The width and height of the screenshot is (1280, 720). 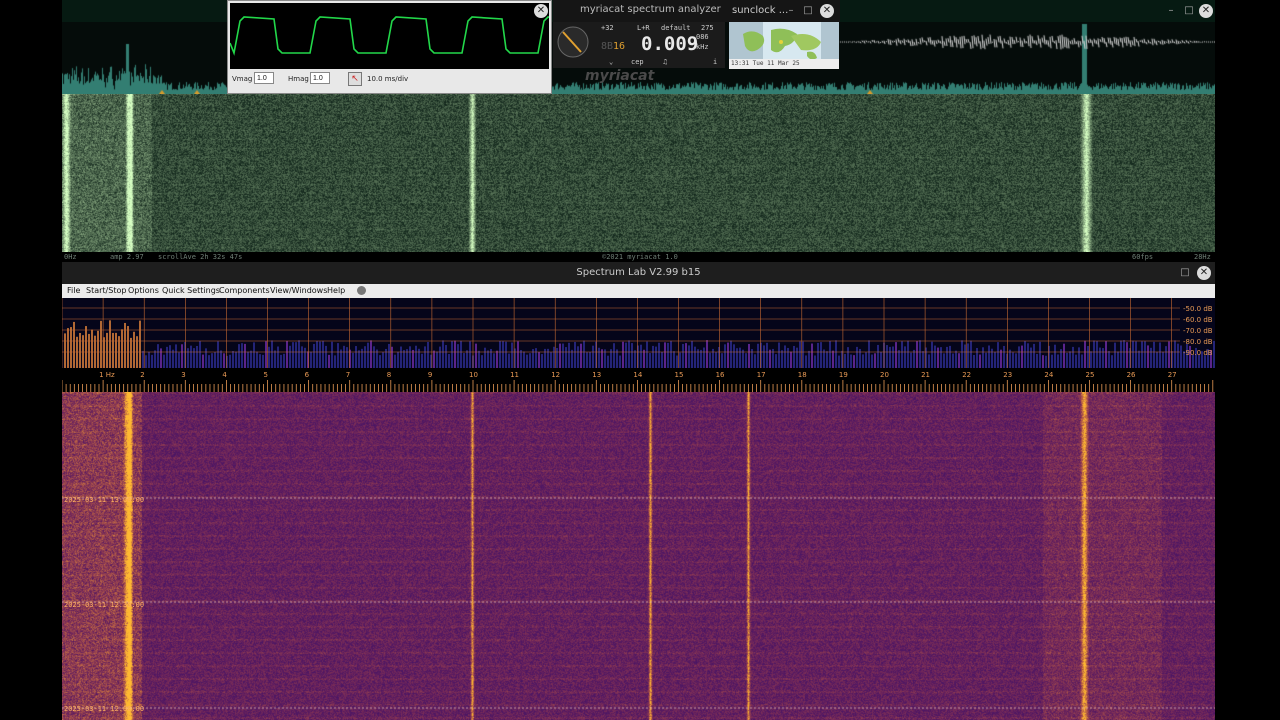 I want to click on sunclock-minimize-icon: –, so click(x=791, y=11).